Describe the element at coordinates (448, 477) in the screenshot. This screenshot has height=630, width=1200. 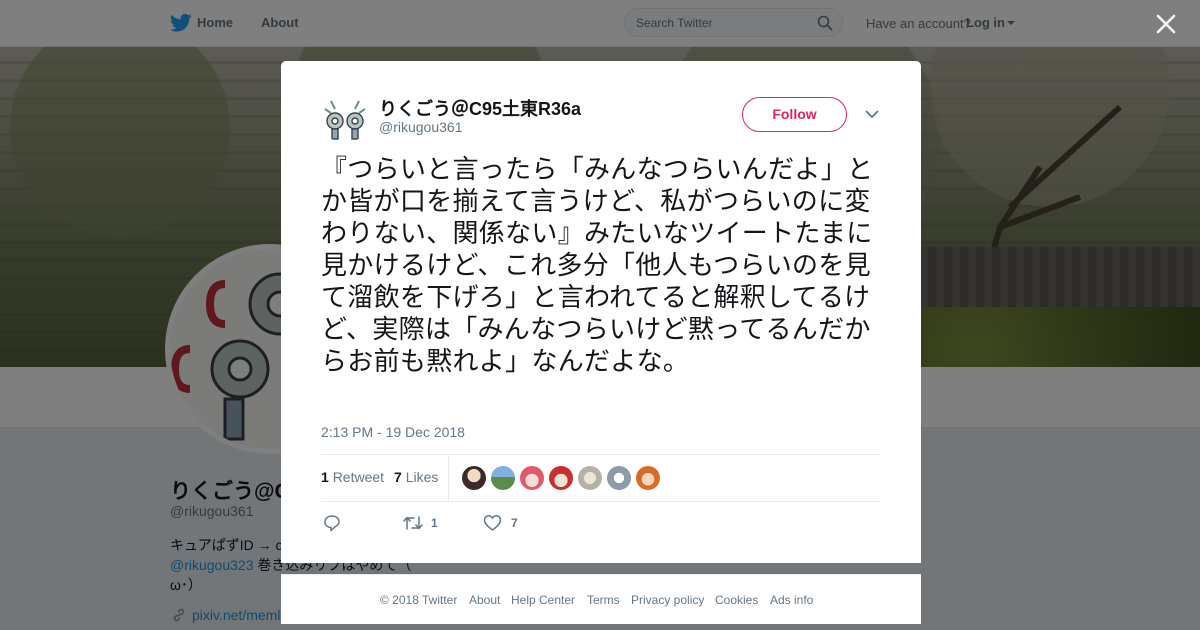
I see `stat-separator` at that location.